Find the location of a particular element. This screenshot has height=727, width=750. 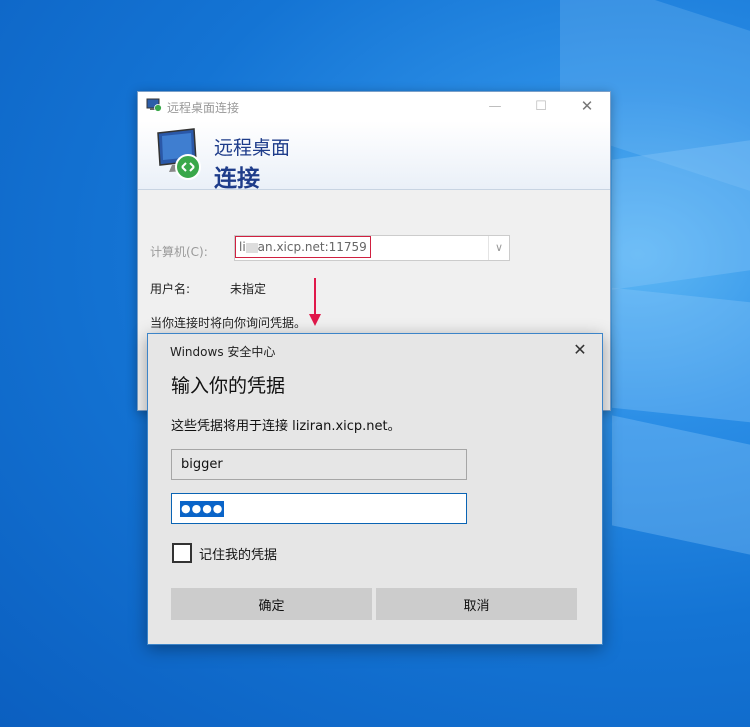

window-title: 远程桌面连接 is located at coordinates (203, 108).